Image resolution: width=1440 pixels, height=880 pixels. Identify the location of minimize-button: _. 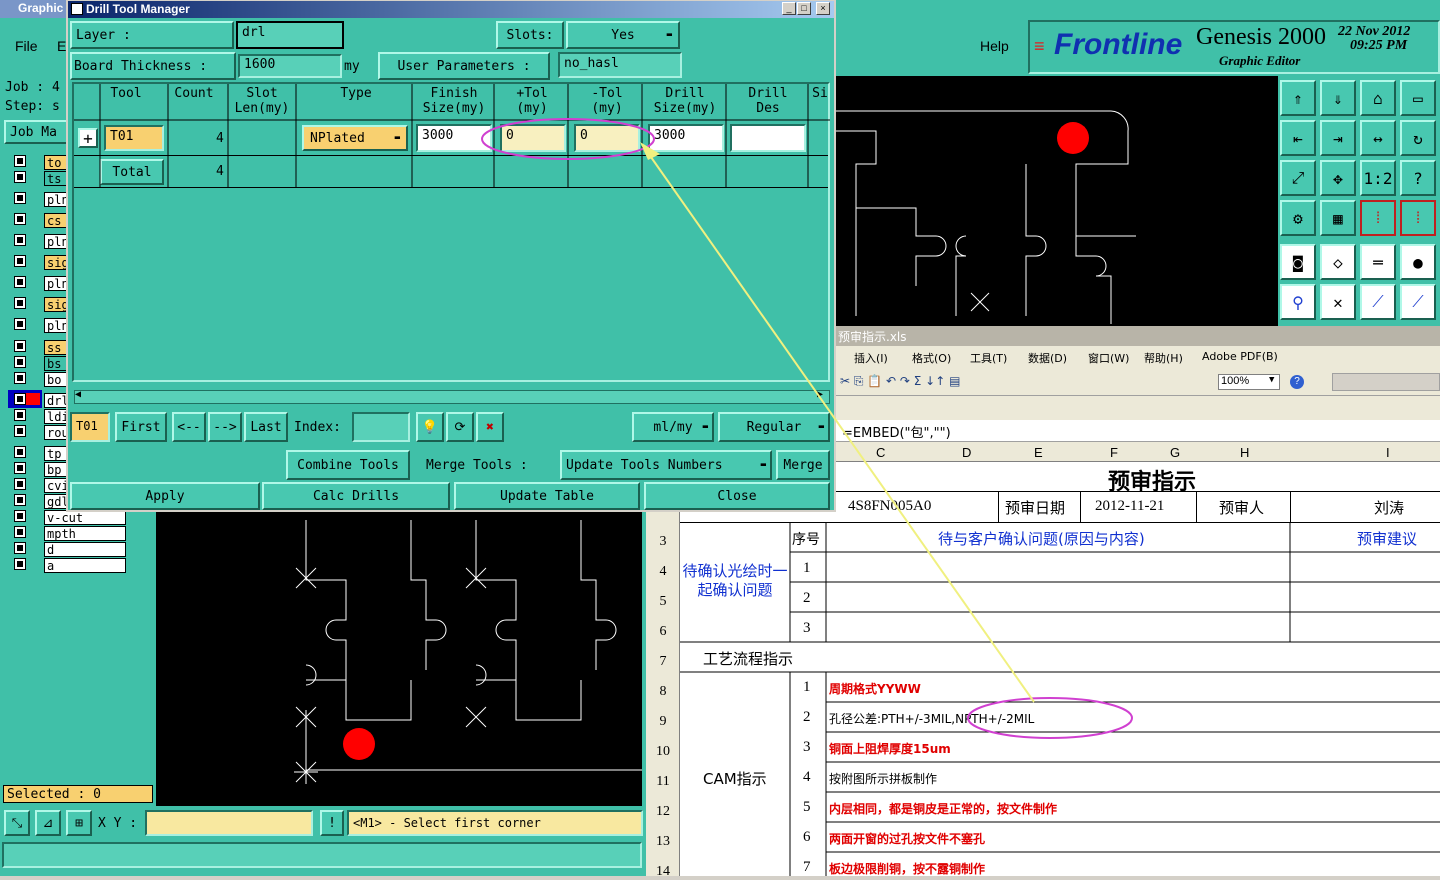
(789, 8).